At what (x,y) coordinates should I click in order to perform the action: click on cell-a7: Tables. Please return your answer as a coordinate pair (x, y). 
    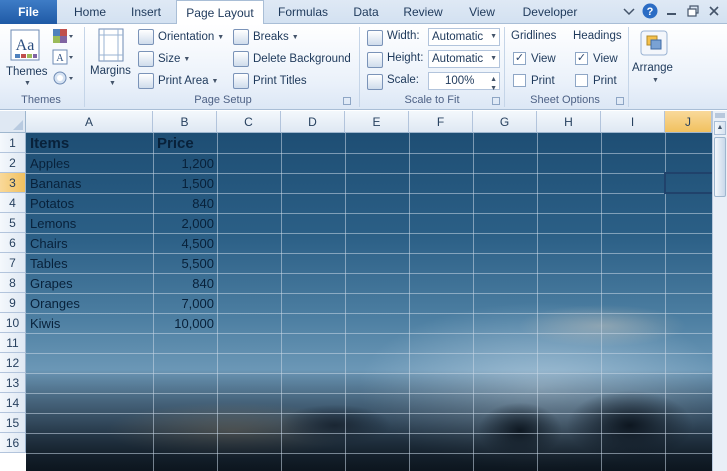
    Looking at the image, I should click on (90, 264).